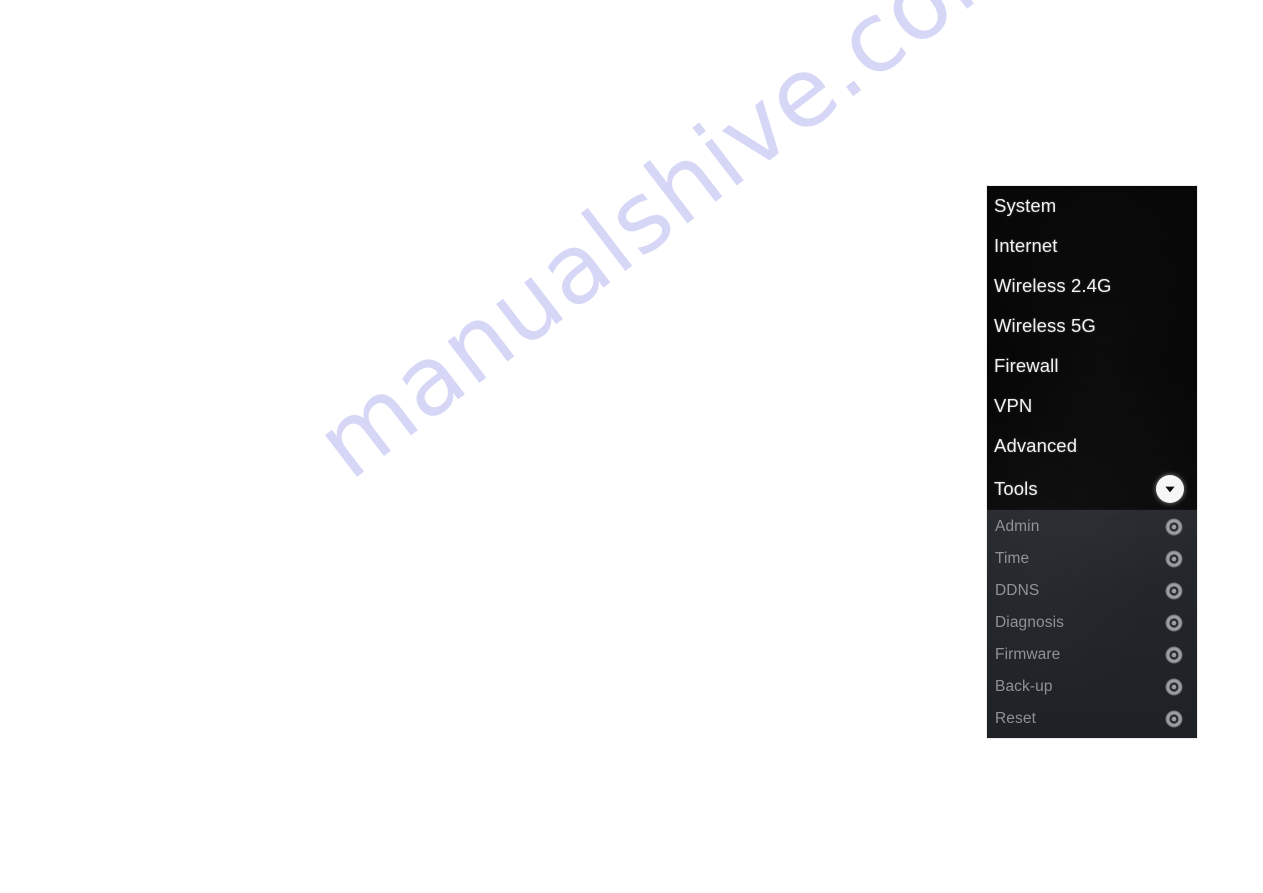 The height and width of the screenshot is (893, 1263). I want to click on menu-item-label: Wireless 5G, so click(1045, 325).